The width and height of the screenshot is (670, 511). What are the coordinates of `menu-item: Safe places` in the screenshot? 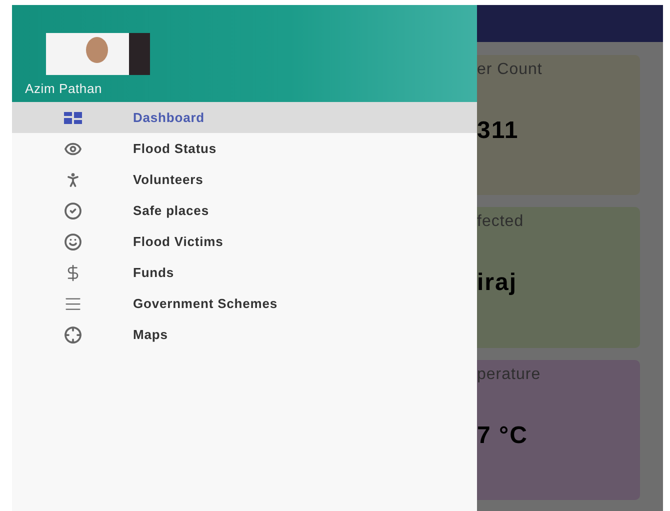 It's located at (244, 210).